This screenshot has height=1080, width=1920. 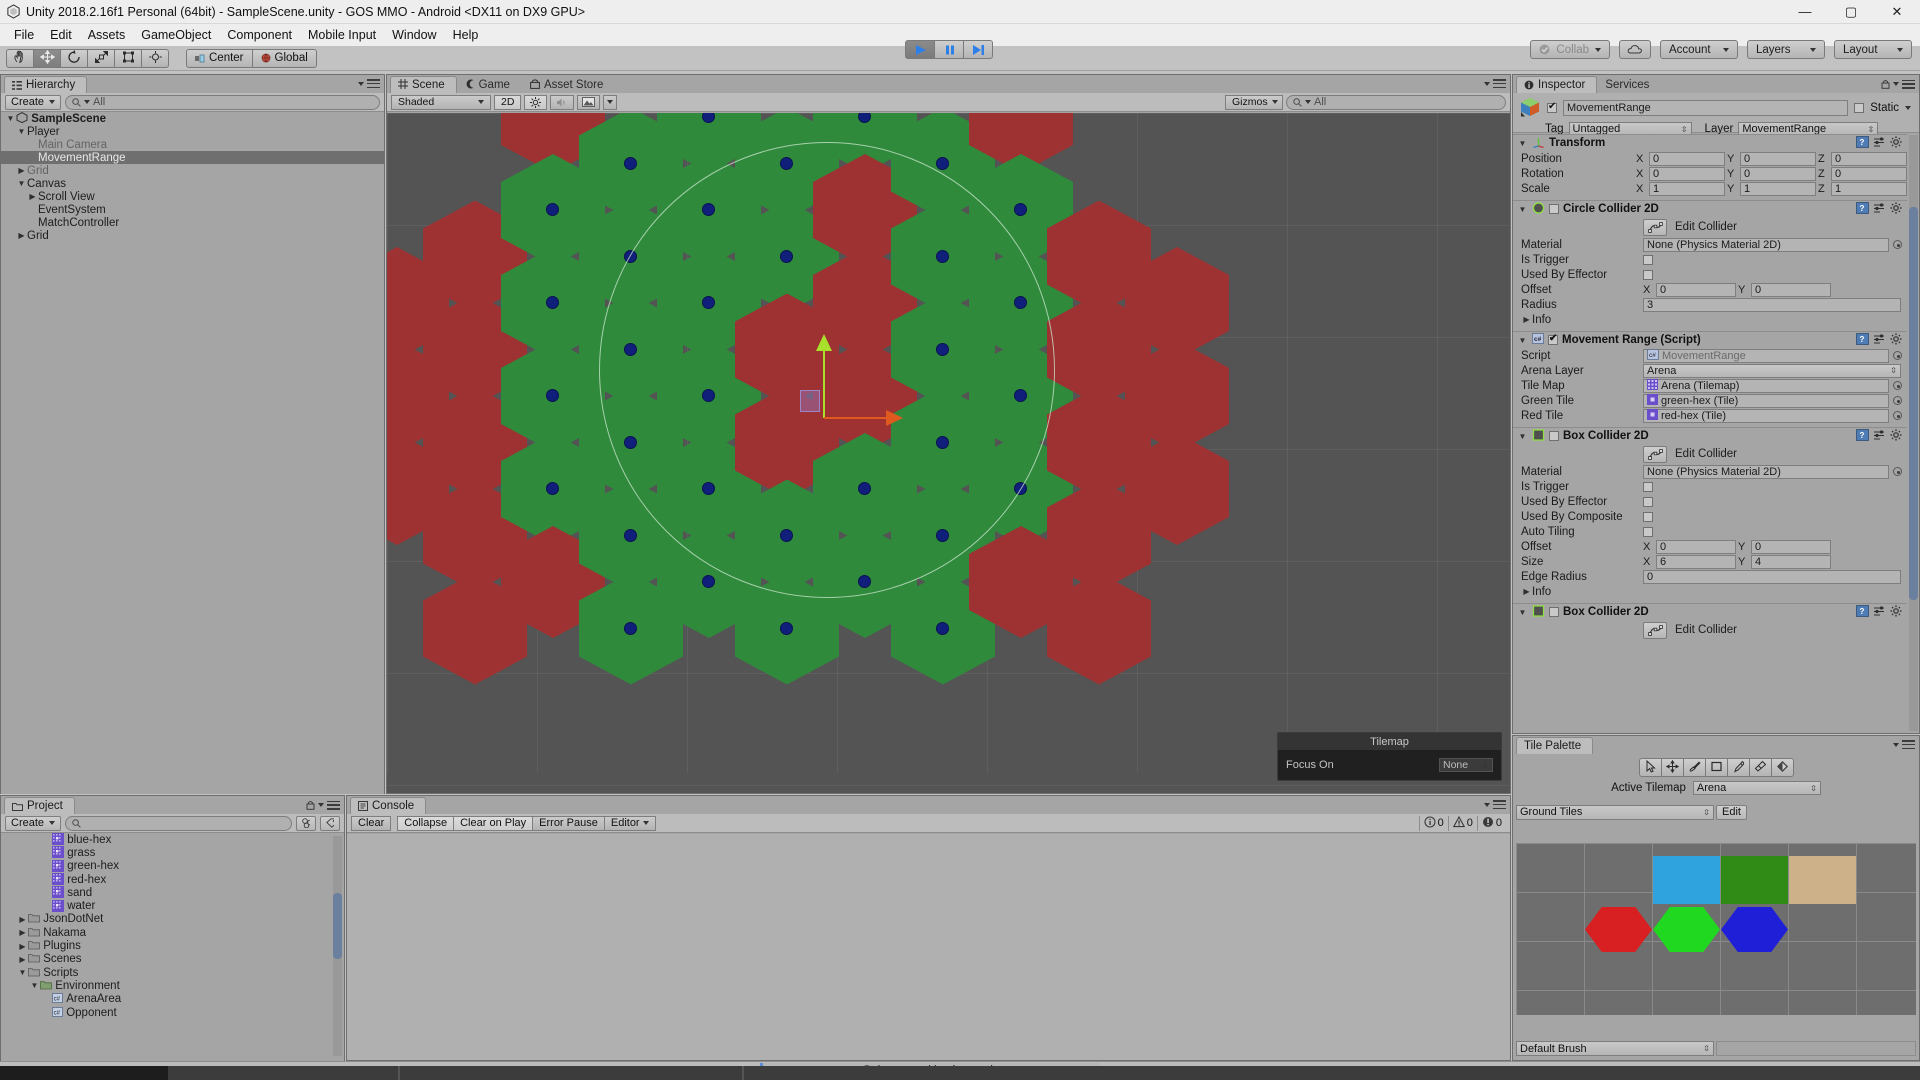 What do you see at coordinates (1766, 415) in the screenshot?
I see `object-reference-field: red-hex (Tile)` at bounding box center [1766, 415].